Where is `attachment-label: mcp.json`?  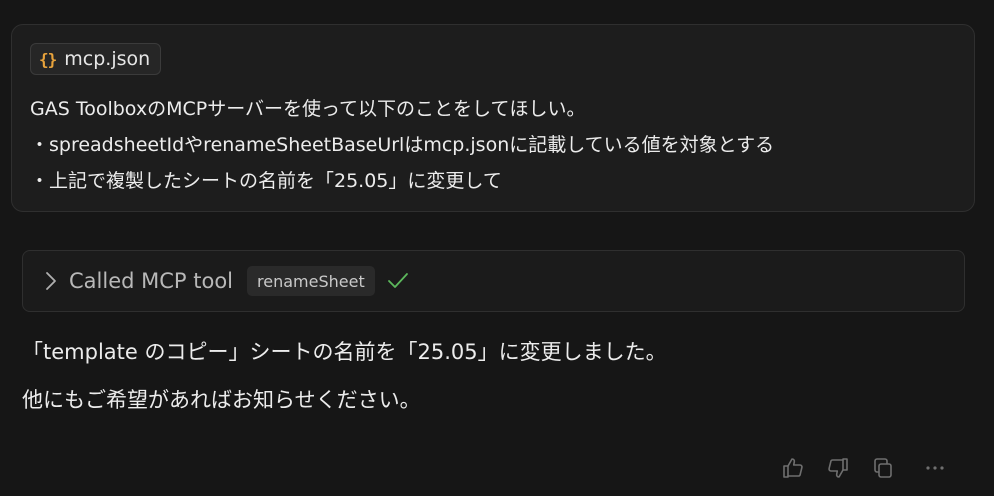
attachment-label: mcp.json is located at coordinates (107, 59).